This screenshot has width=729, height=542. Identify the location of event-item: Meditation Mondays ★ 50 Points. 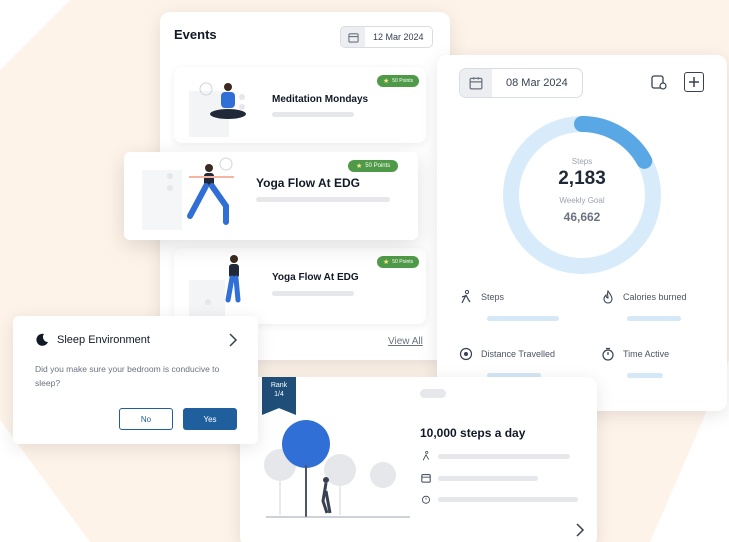
(300, 105).